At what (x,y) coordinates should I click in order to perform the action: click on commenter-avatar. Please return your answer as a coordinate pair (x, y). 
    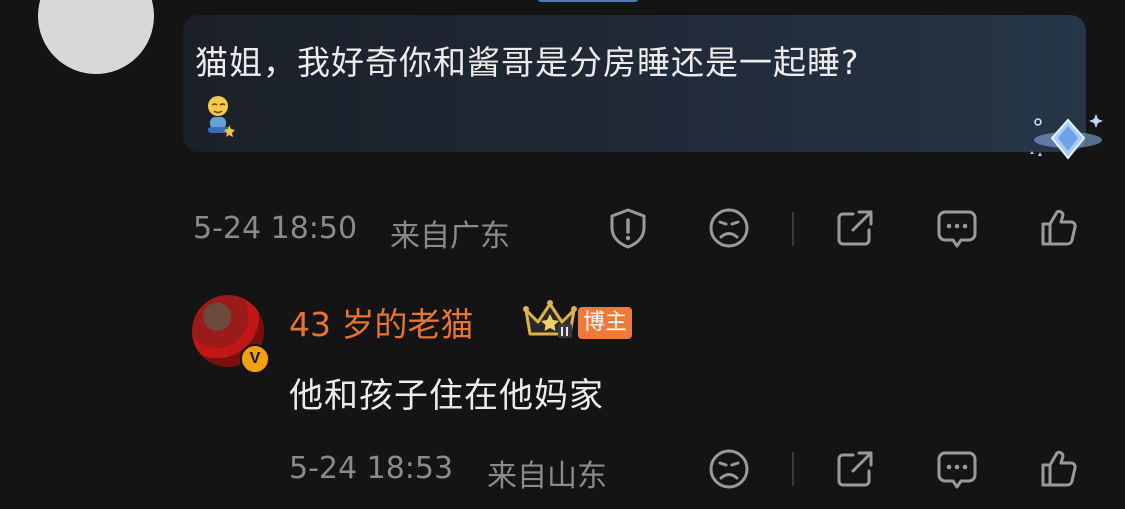
    Looking at the image, I should click on (96, 37).